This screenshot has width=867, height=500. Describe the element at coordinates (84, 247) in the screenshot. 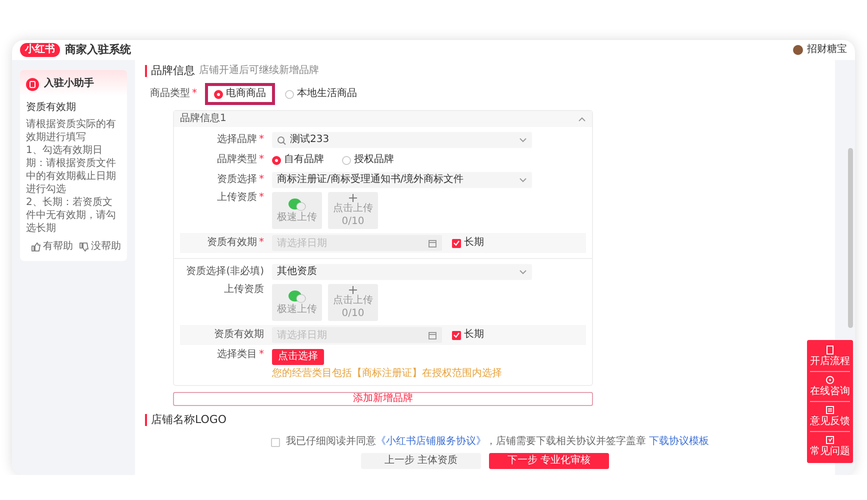

I see `thumbs-down-icon` at that location.